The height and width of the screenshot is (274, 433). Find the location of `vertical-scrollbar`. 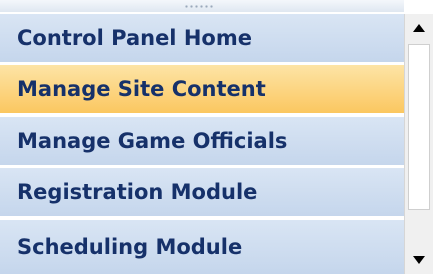

vertical-scrollbar is located at coordinates (418, 144).